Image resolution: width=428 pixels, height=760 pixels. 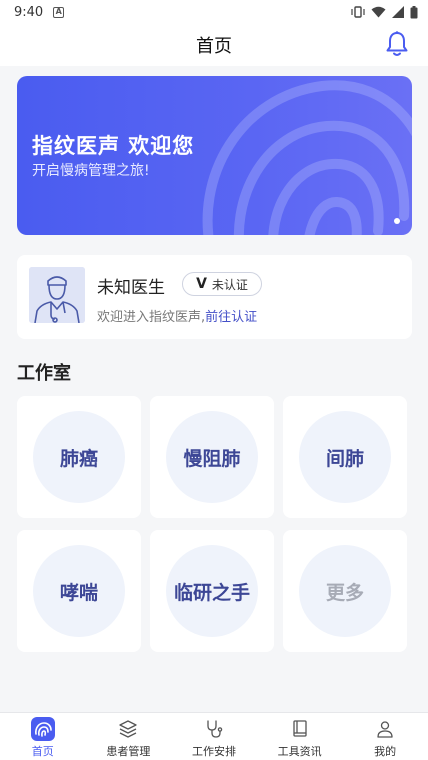 I want to click on tile-circle: 更多, so click(x=345, y=591).